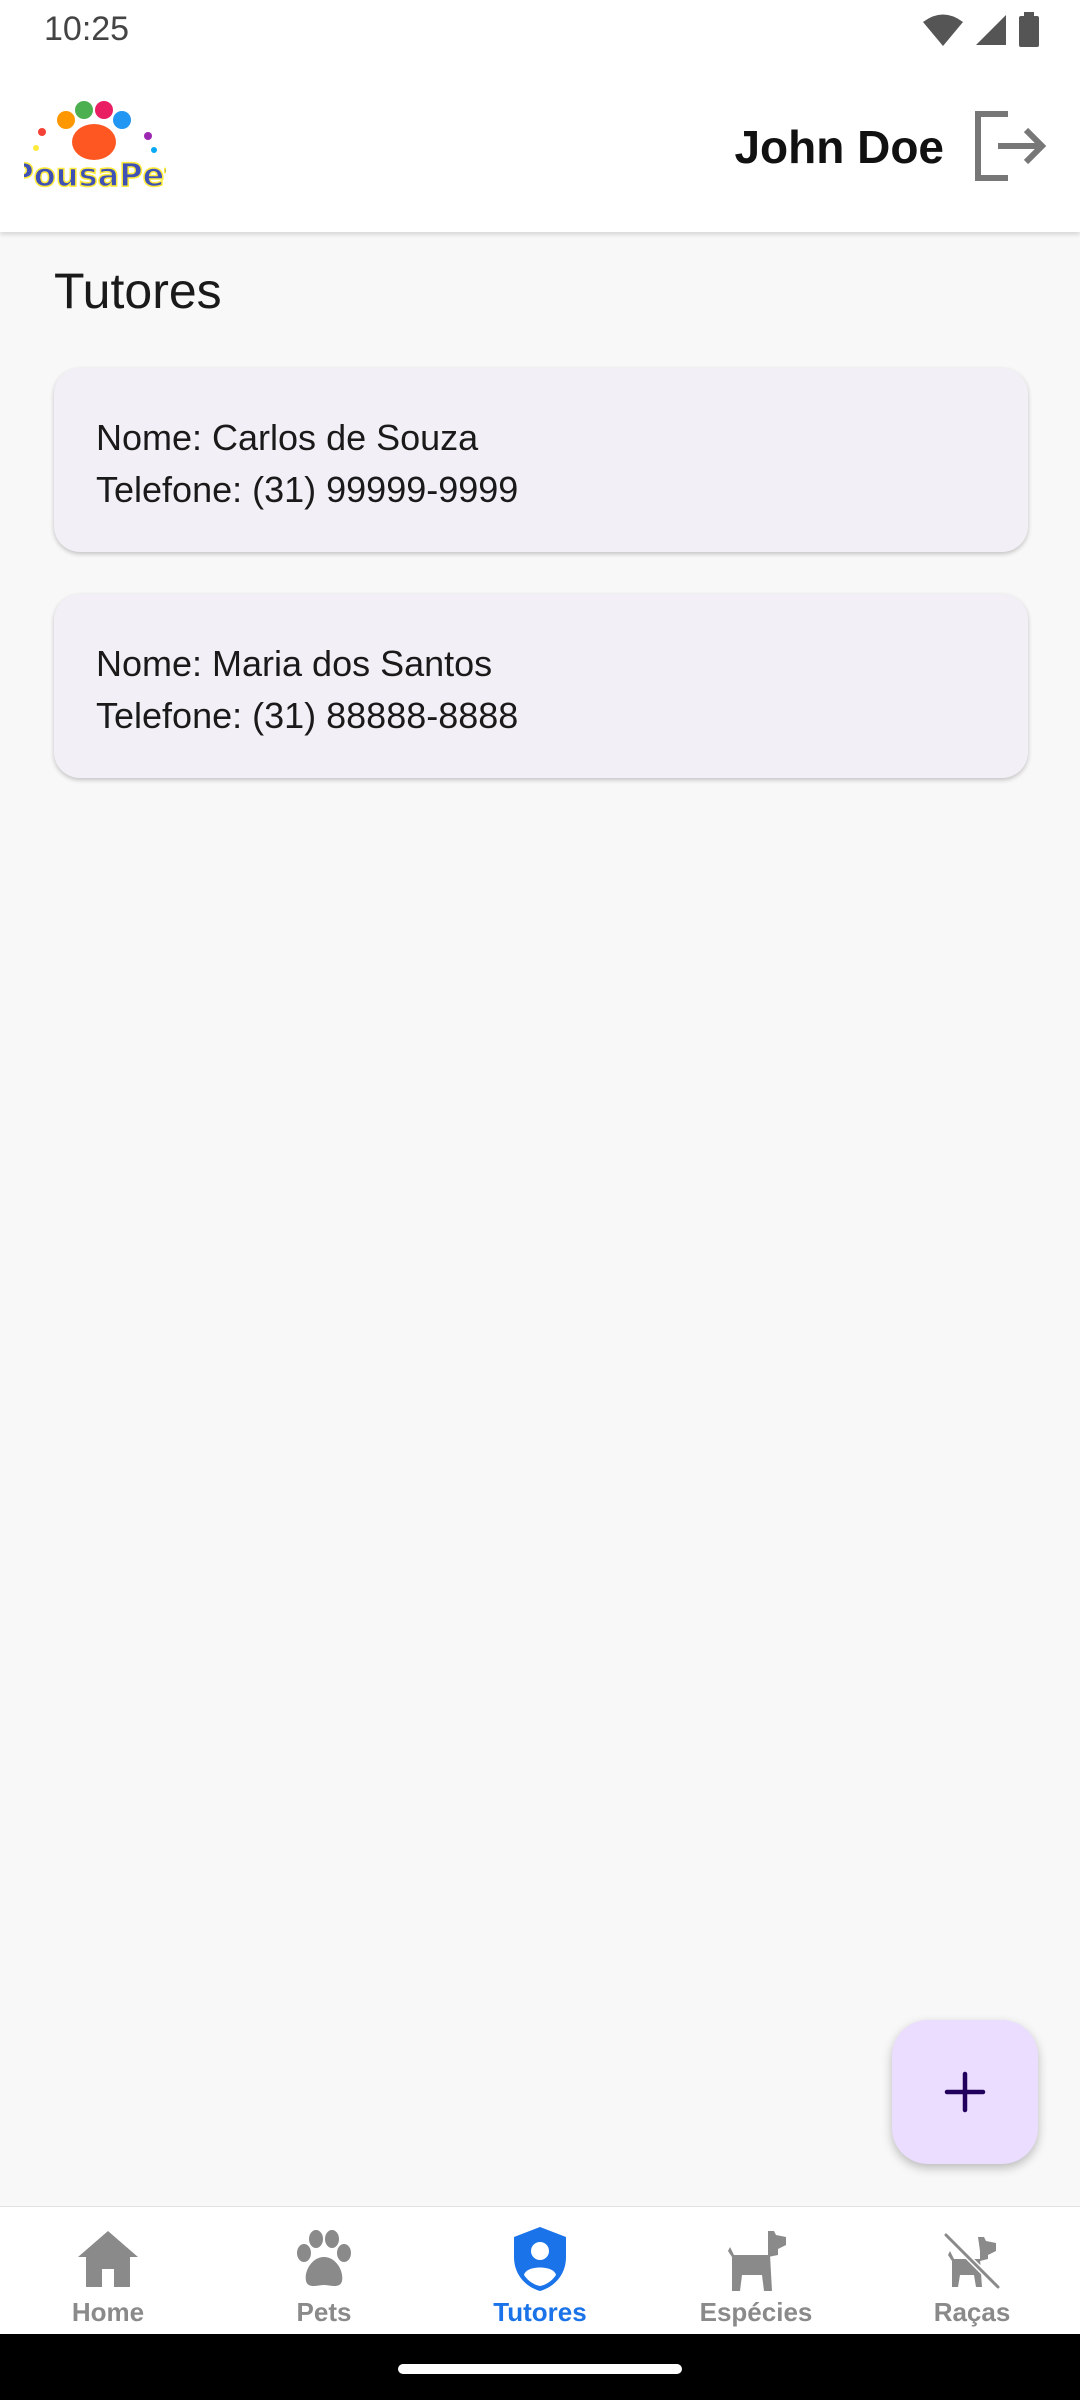 Image resolution: width=1080 pixels, height=2400 pixels. Describe the element at coordinates (95, 175) in the screenshot. I see `logo-text: PousaPet` at that location.